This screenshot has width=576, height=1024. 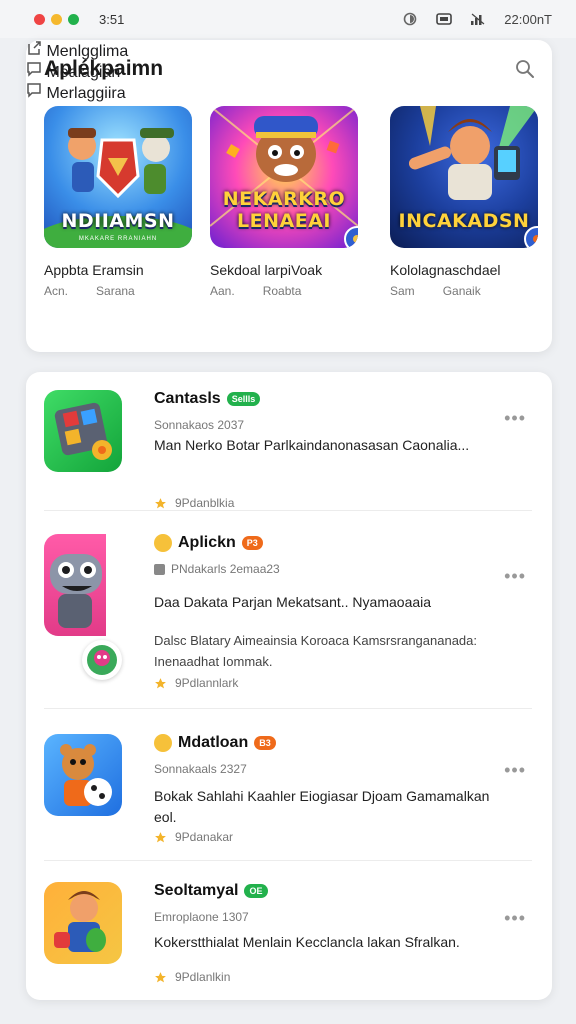 What do you see at coordinates (265, 743) in the screenshot?
I see `app-badge: B3` at bounding box center [265, 743].